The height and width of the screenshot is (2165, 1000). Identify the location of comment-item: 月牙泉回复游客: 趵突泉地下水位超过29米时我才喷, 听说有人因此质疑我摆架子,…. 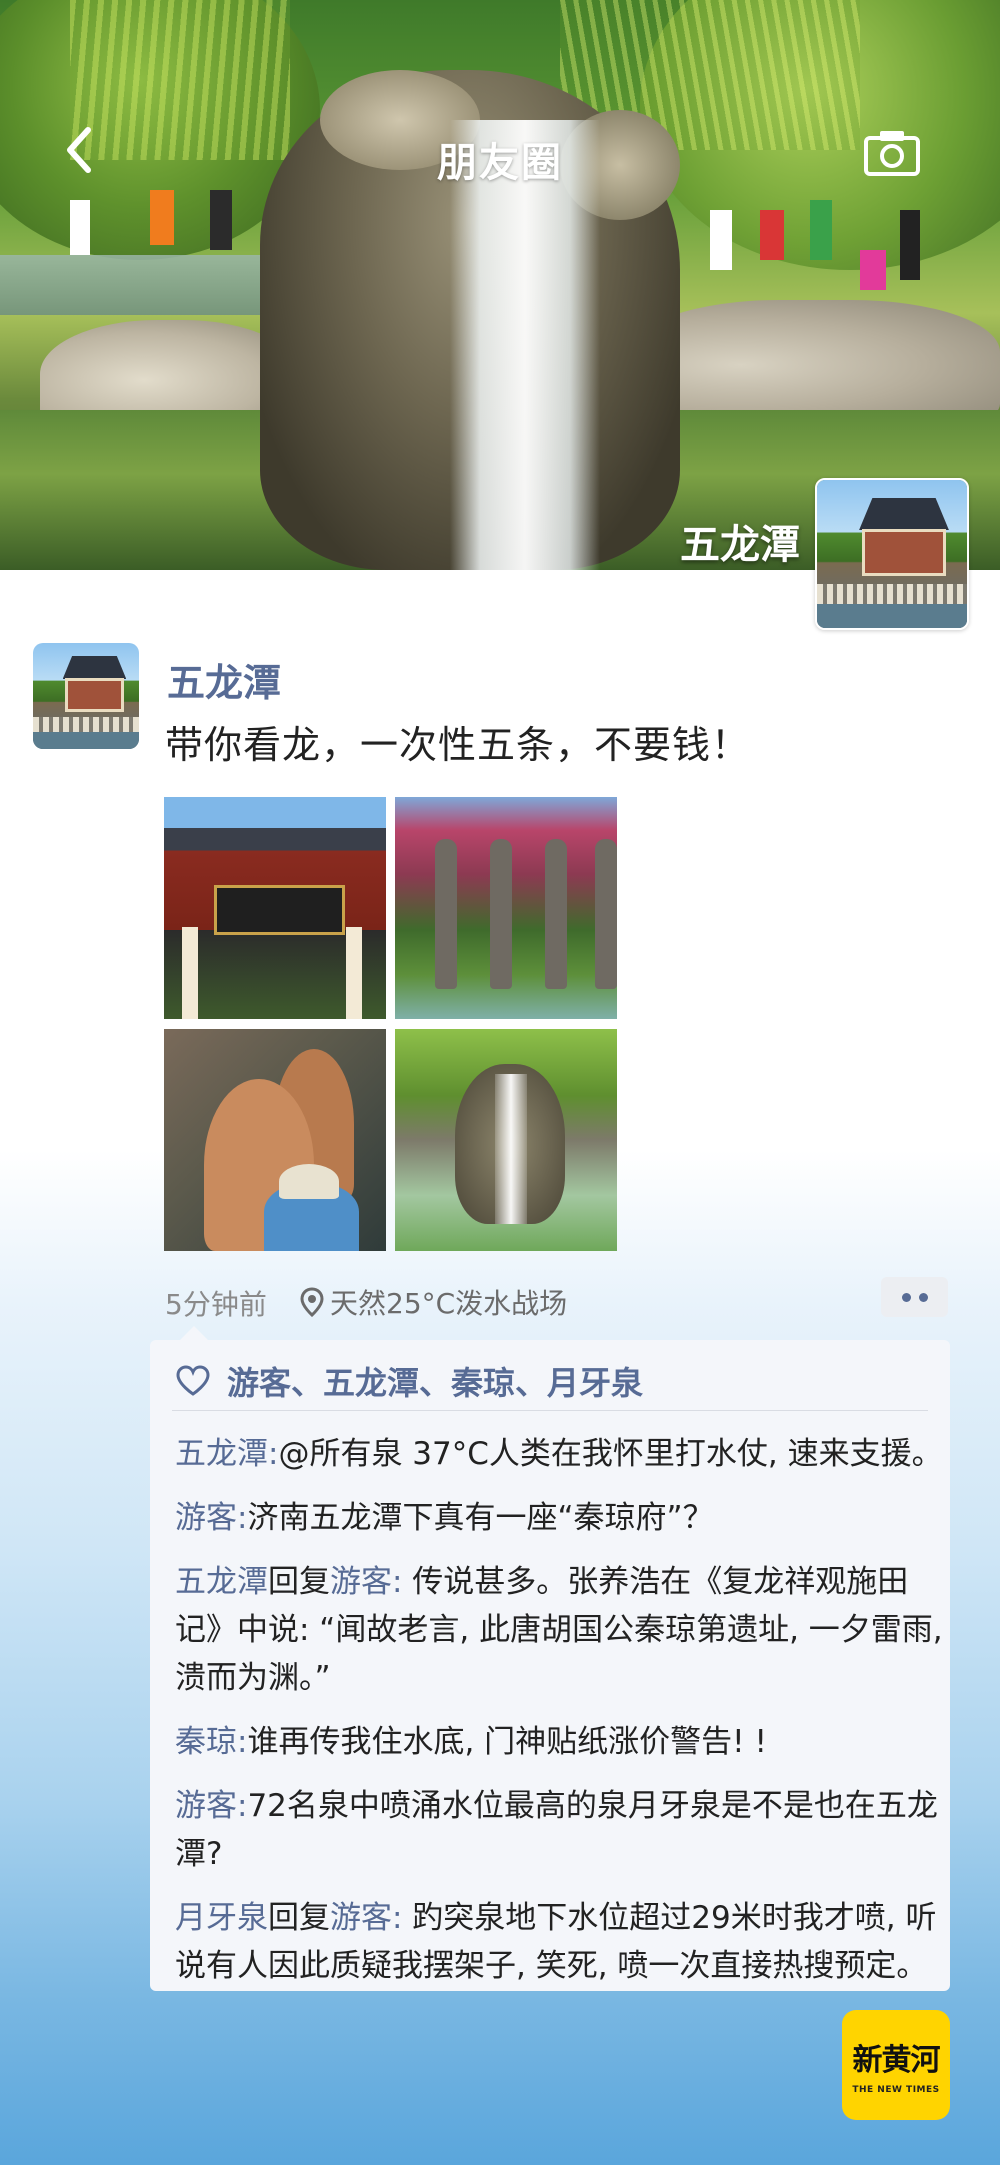
(560, 1942).